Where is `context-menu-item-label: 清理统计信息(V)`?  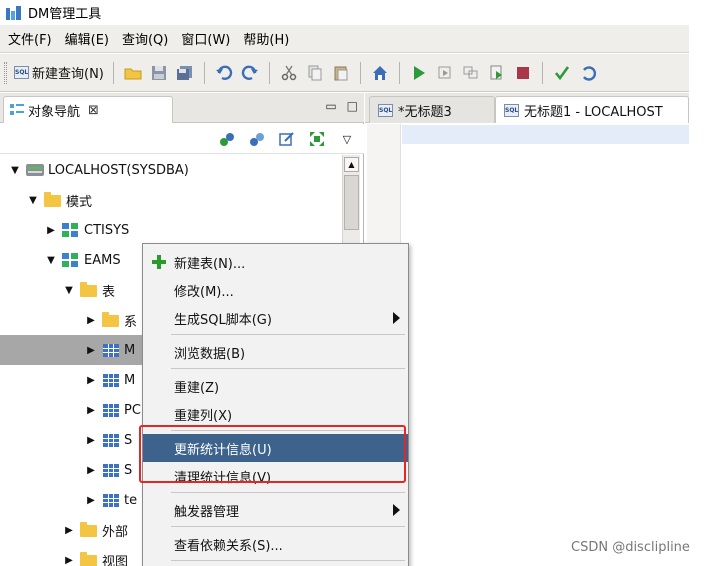 context-menu-item-label: 清理统计信息(V) is located at coordinates (223, 478).